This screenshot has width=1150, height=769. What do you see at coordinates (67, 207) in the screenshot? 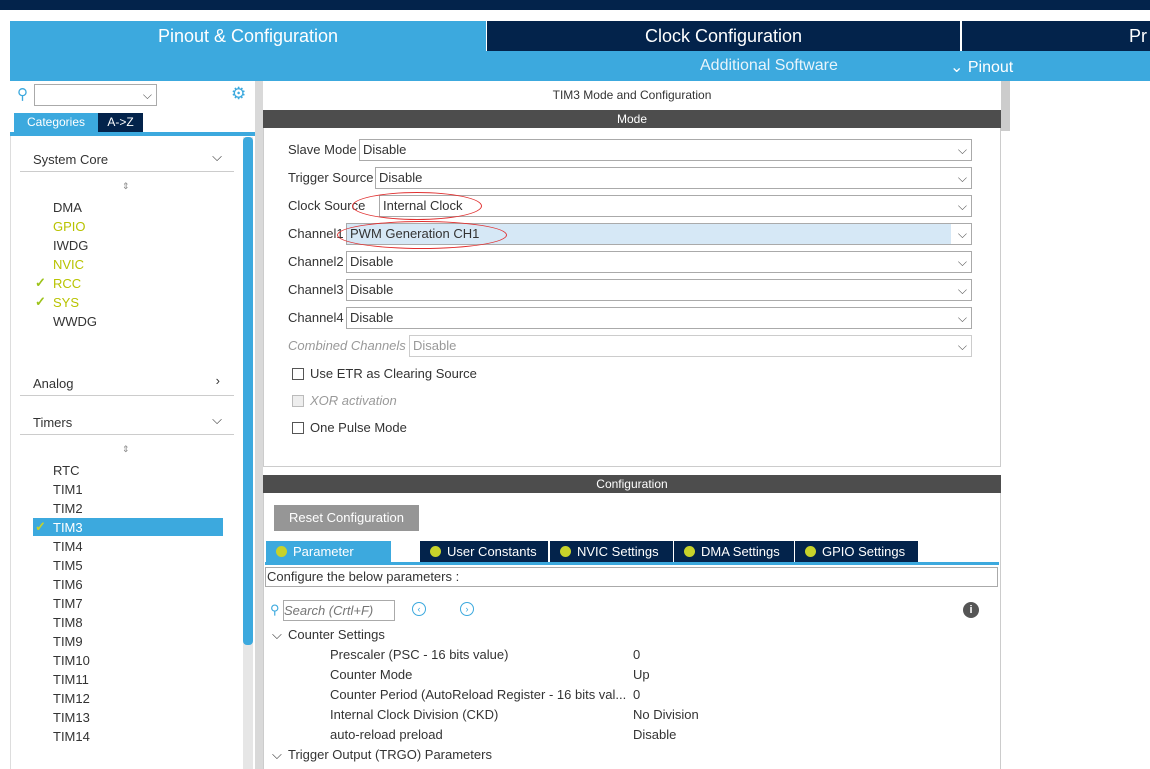
I see `list-item-dma: DMA` at bounding box center [67, 207].